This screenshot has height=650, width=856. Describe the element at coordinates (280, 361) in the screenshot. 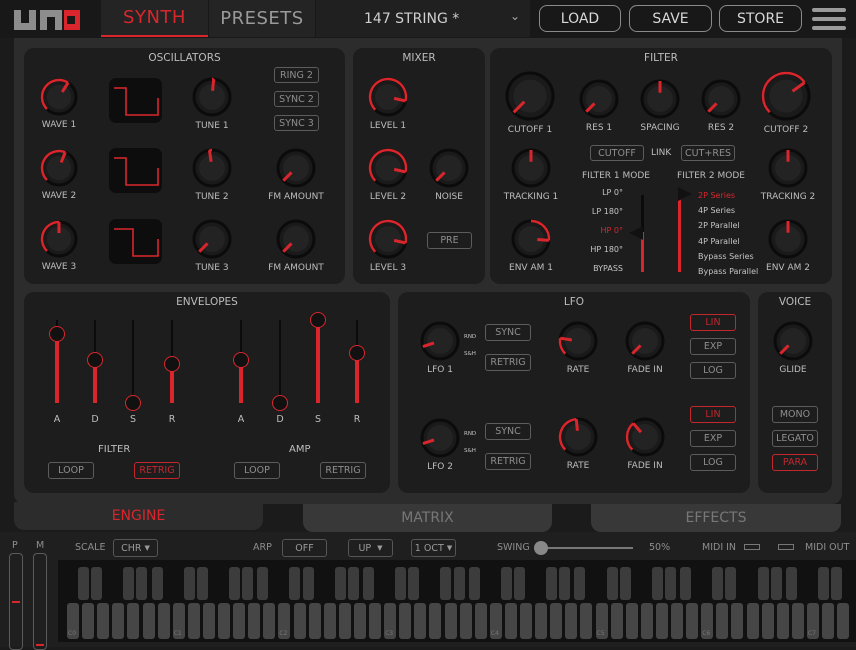

I see `amp-env-d-track` at that location.